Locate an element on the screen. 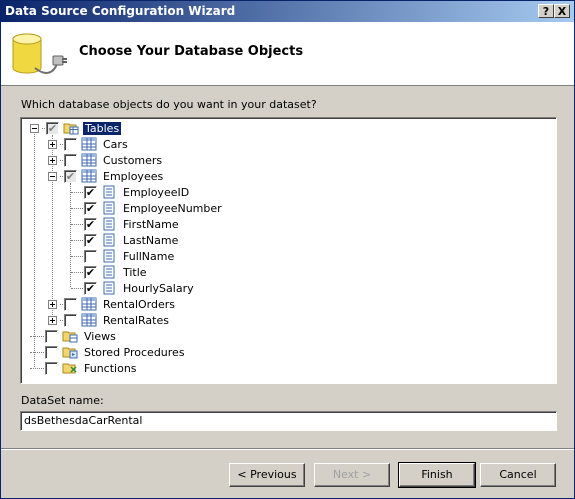 This screenshot has height=499, width=575. procedures-folder-icon is located at coordinates (70, 353).